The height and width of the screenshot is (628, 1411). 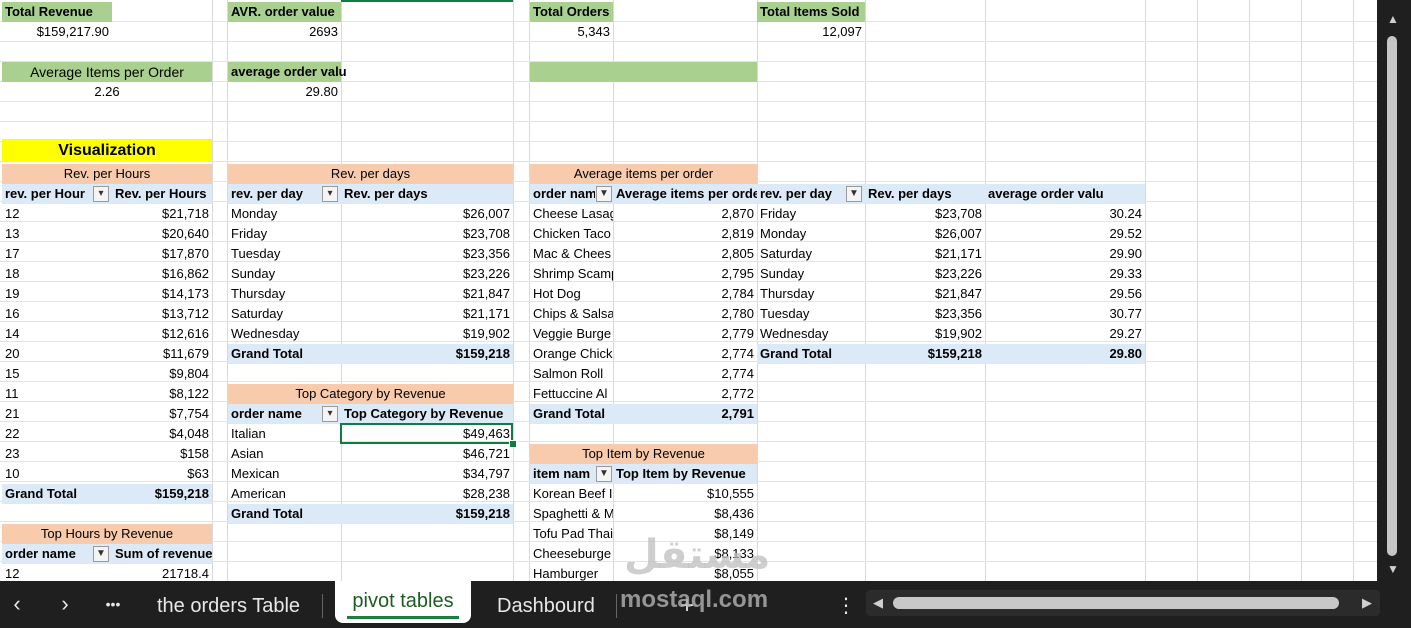 What do you see at coordinates (811, 254) in the screenshot?
I see `table-cell: Saturday` at bounding box center [811, 254].